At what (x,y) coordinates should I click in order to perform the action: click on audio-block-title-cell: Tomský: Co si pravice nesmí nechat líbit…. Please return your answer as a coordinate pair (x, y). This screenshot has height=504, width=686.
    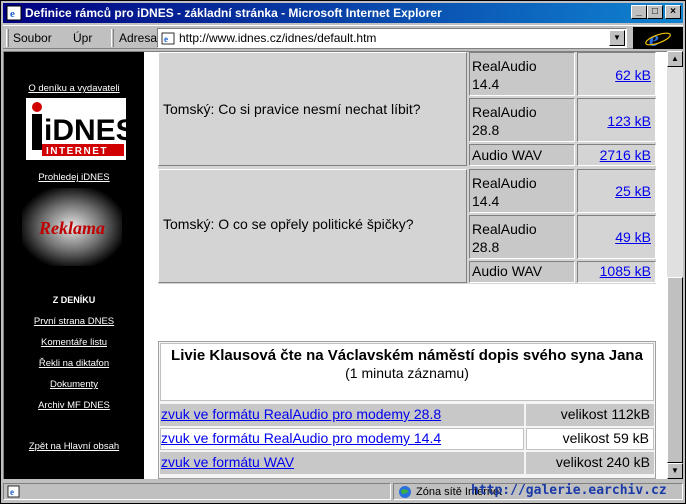
    Looking at the image, I should click on (312, 109).